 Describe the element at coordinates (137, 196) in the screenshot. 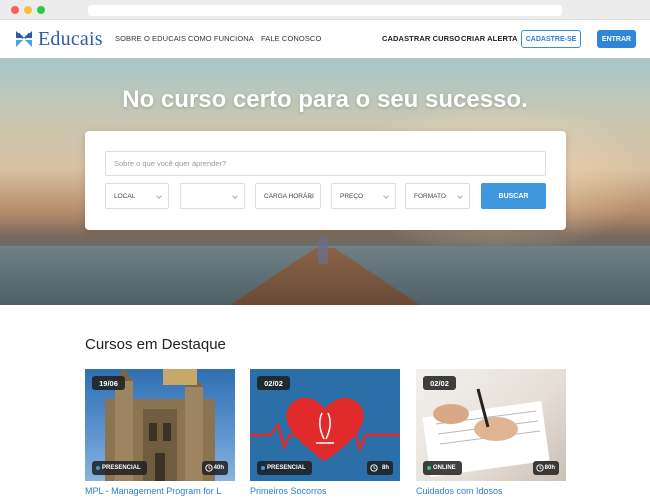

I see `local-select: LOCAL` at that location.